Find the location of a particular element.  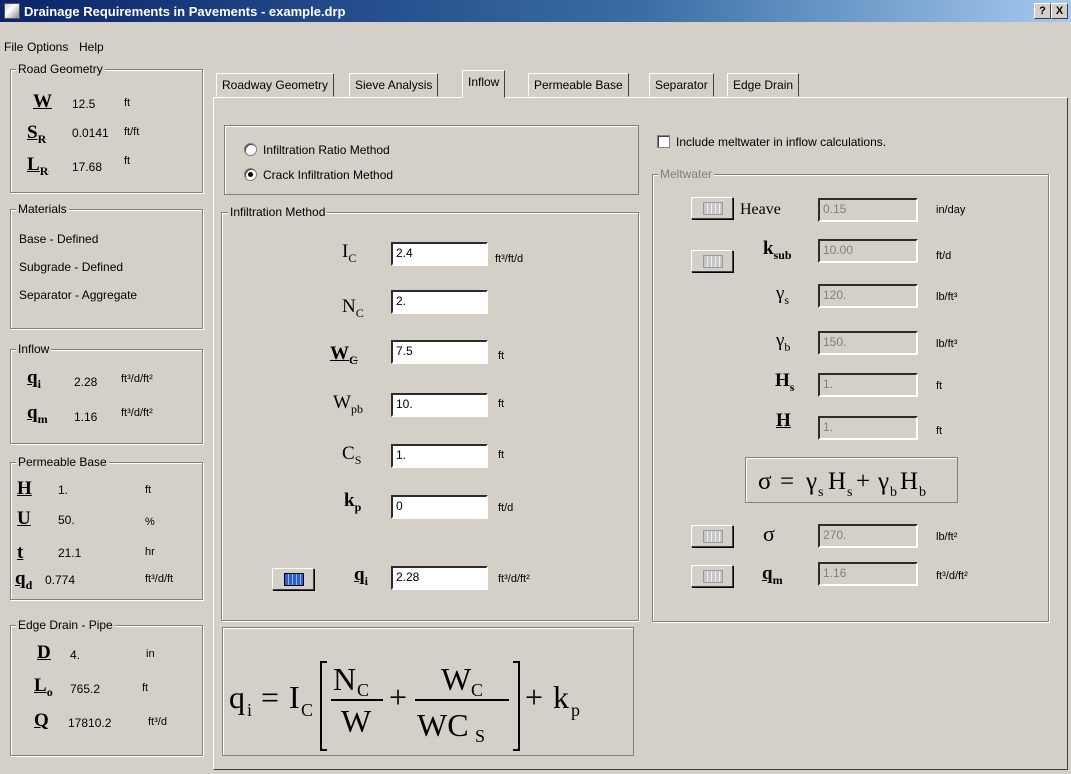

road-lr-unit: ft is located at coordinates (127, 161).